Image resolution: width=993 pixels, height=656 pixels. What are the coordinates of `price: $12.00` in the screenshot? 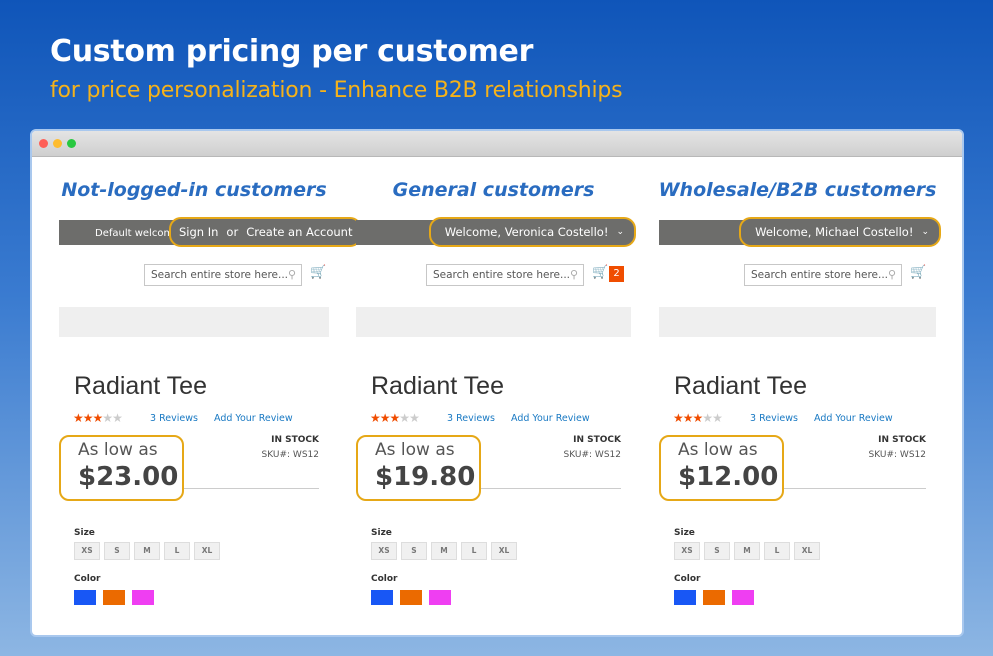 It's located at (728, 477).